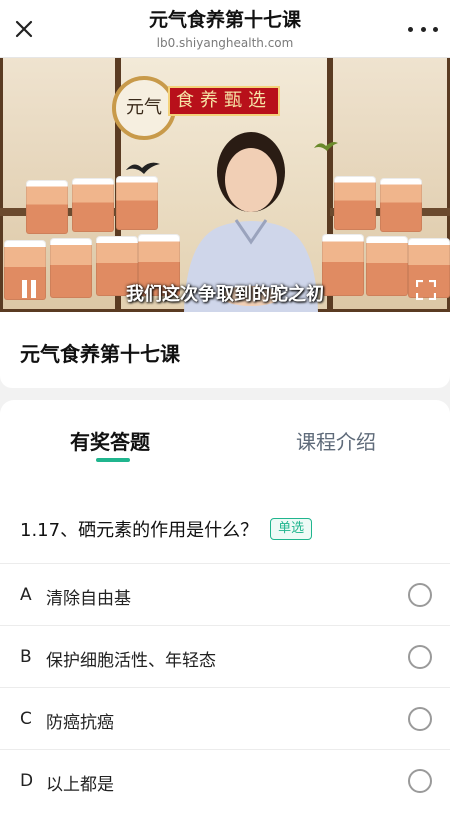 The height and width of the screenshot is (815, 450). I want to click on course-title: 元气食养第十七课, so click(100, 354).